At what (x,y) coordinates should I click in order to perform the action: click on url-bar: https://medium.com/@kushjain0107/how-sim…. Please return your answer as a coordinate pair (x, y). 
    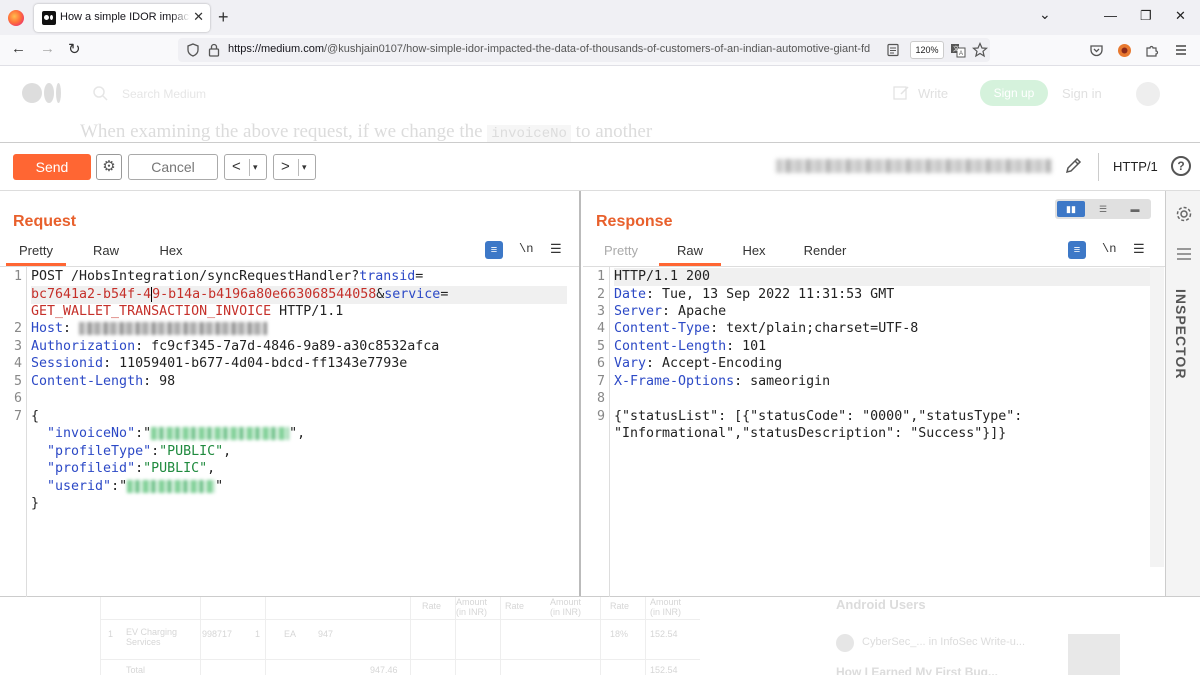
    Looking at the image, I should click on (584, 50).